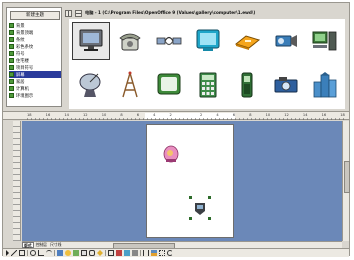 The height and width of the screenshot is (260, 354). I want to click on theme-item-screen: 屏幕, so click(35, 74).